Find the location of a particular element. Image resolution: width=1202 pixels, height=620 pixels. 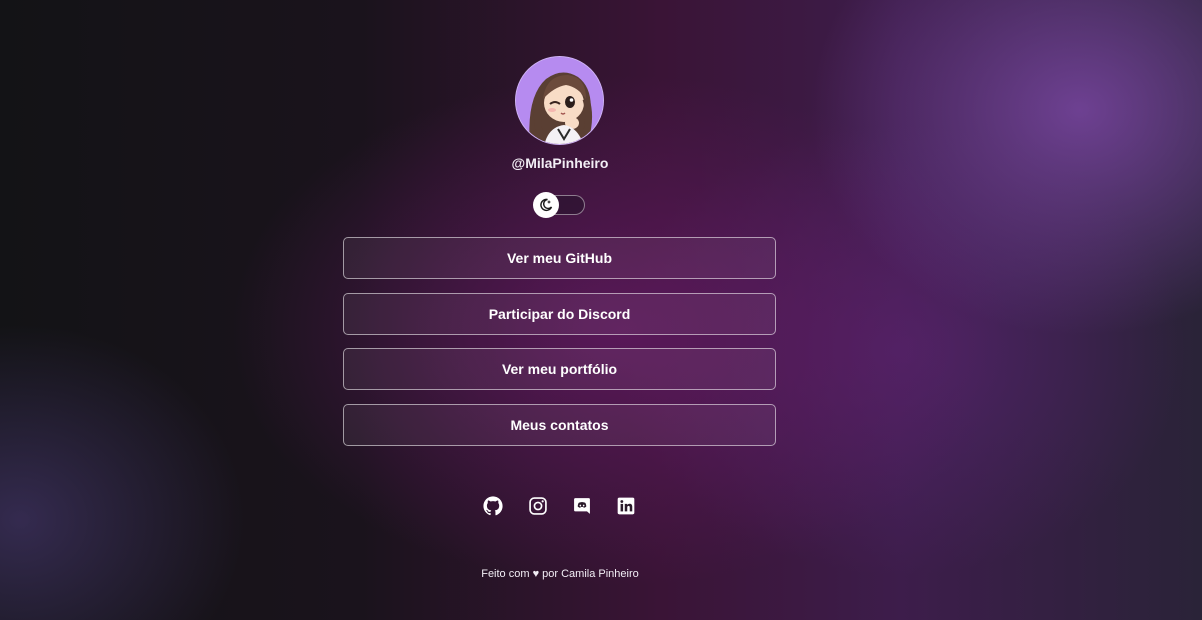

contacts-link-button: Meus contatos is located at coordinates (559, 424).